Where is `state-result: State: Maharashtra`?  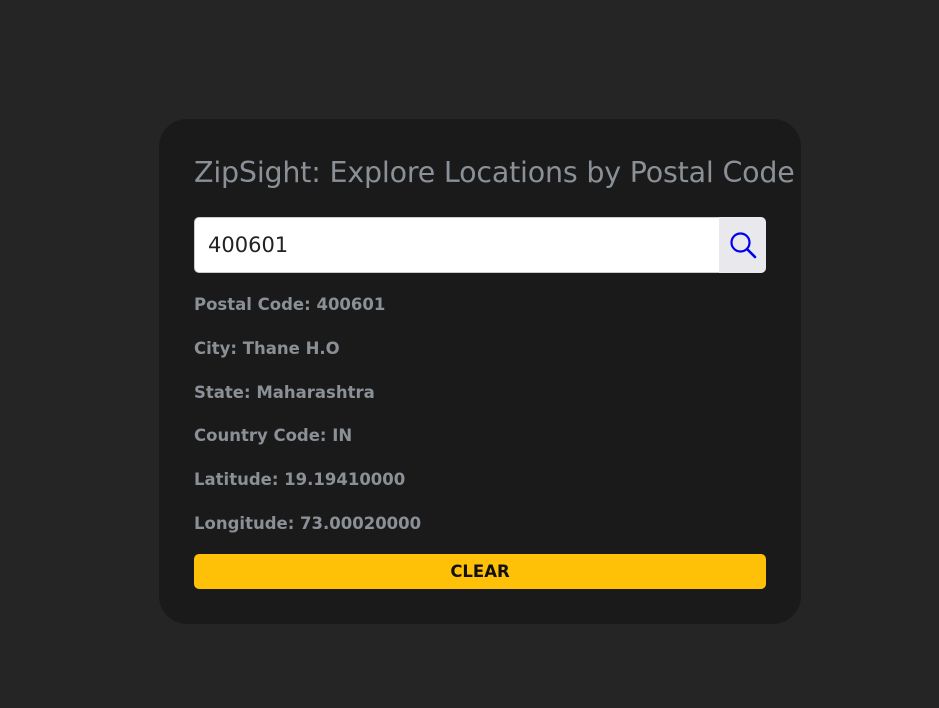
state-result: State: Maharashtra is located at coordinates (284, 392).